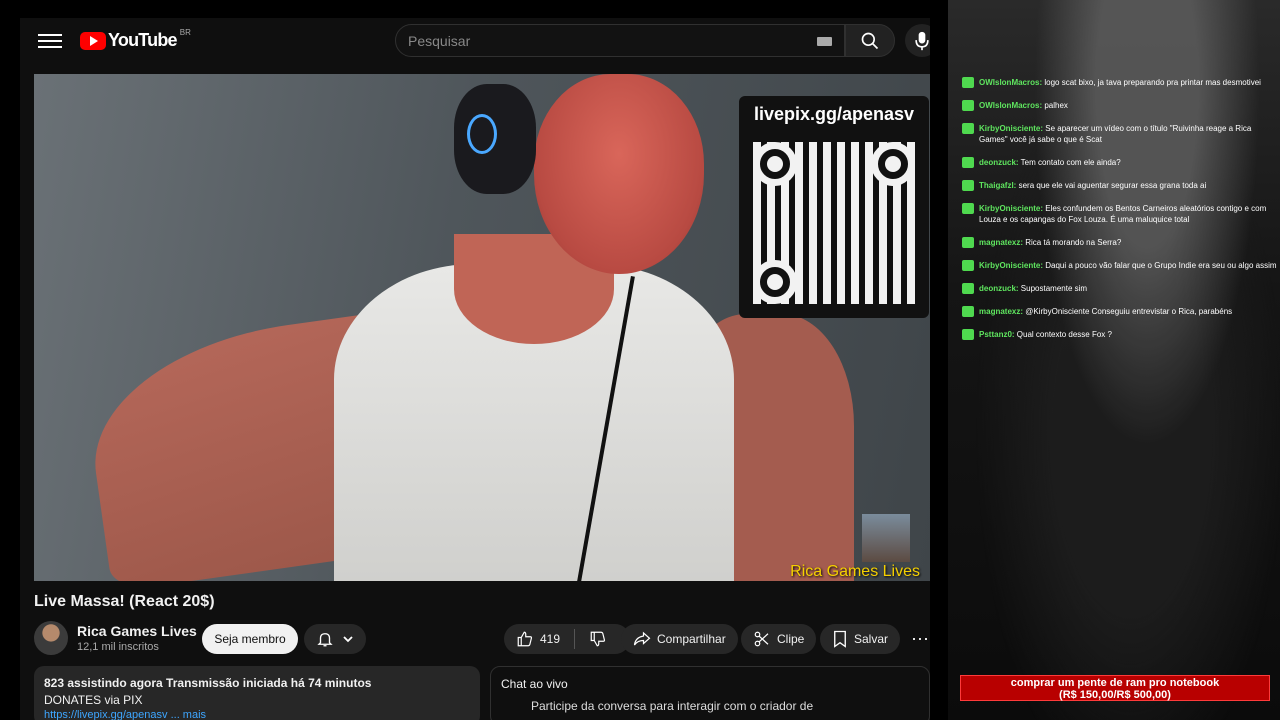 This screenshot has height=720, width=1280. What do you see at coordinates (791, 639) in the screenshot?
I see `clip-label: Clipe` at bounding box center [791, 639].